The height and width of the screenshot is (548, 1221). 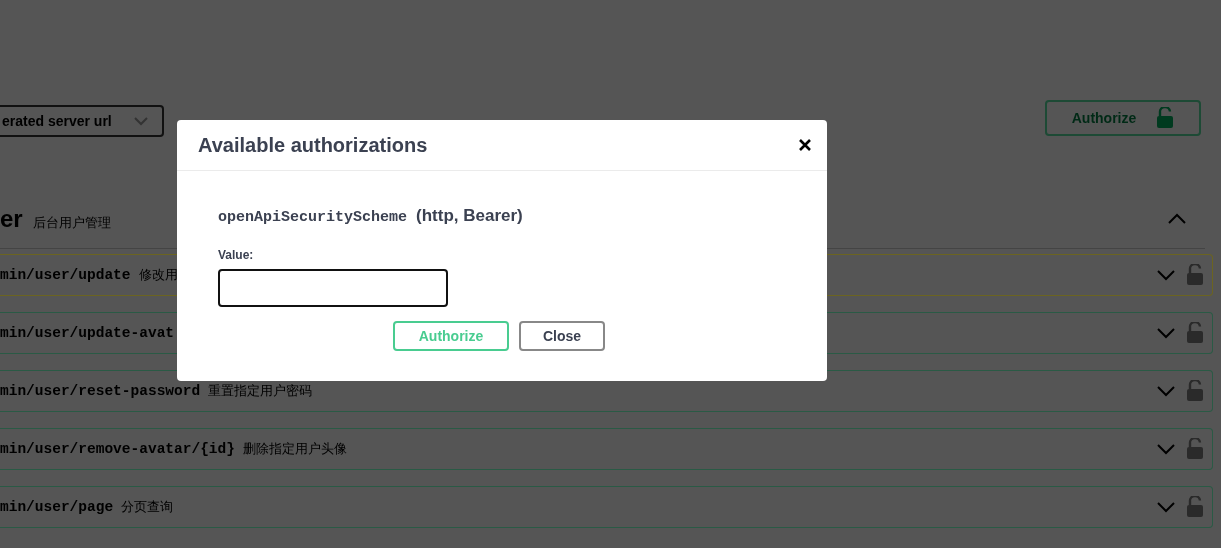 What do you see at coordinates (313, 145) in the screenshot?
I see `dialog-title: Available authorizations` at bounding box center [313, 145].